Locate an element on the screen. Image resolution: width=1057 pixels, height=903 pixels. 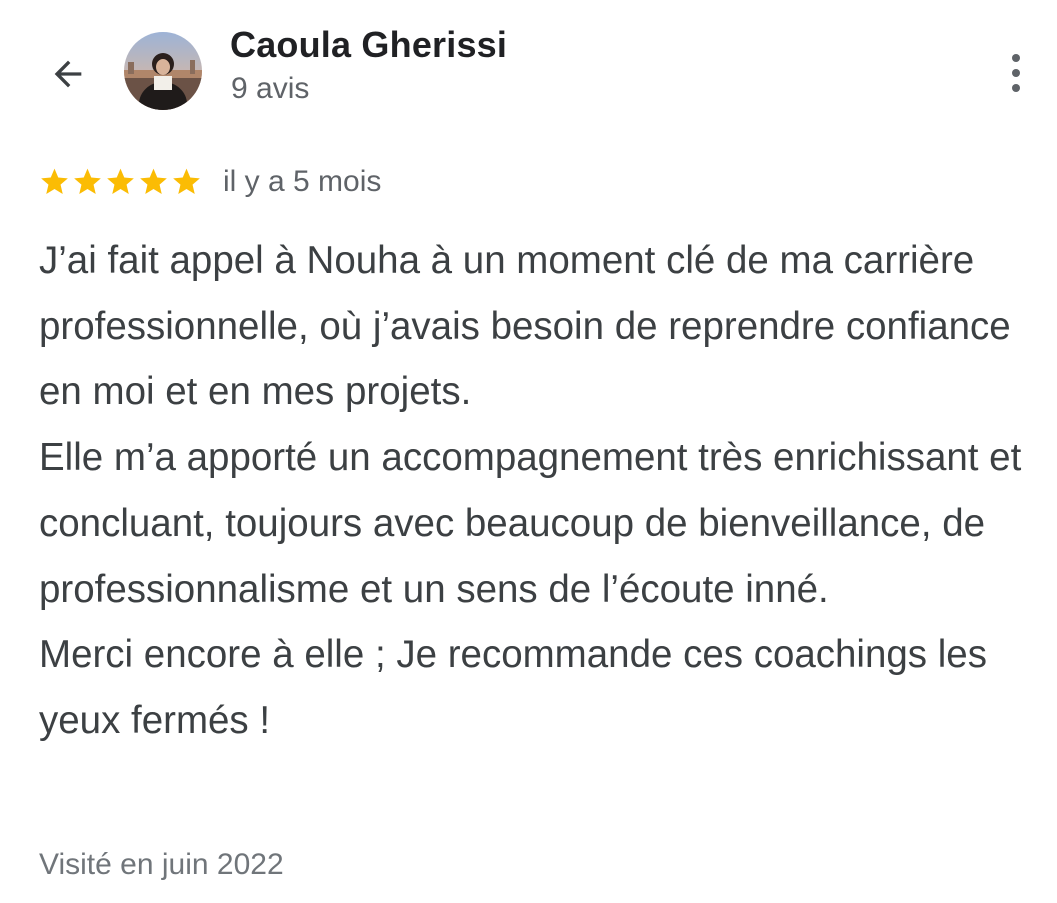
avatar-photo is located at coordinates (163, 71).